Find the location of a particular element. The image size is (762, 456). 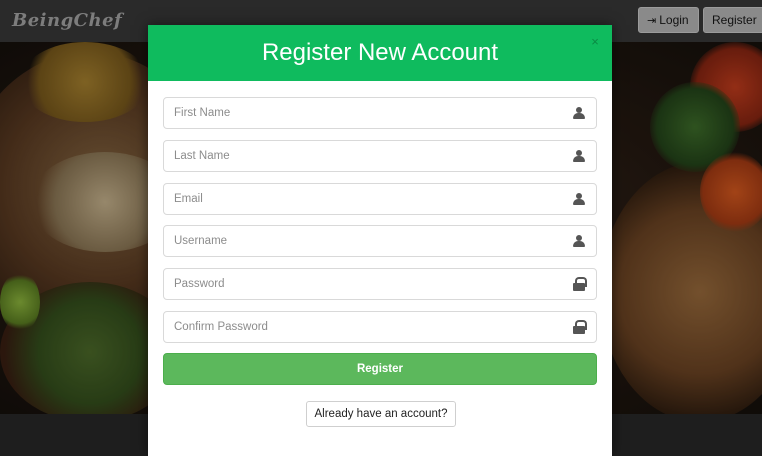

password-field is located at coordinates (380, 284).